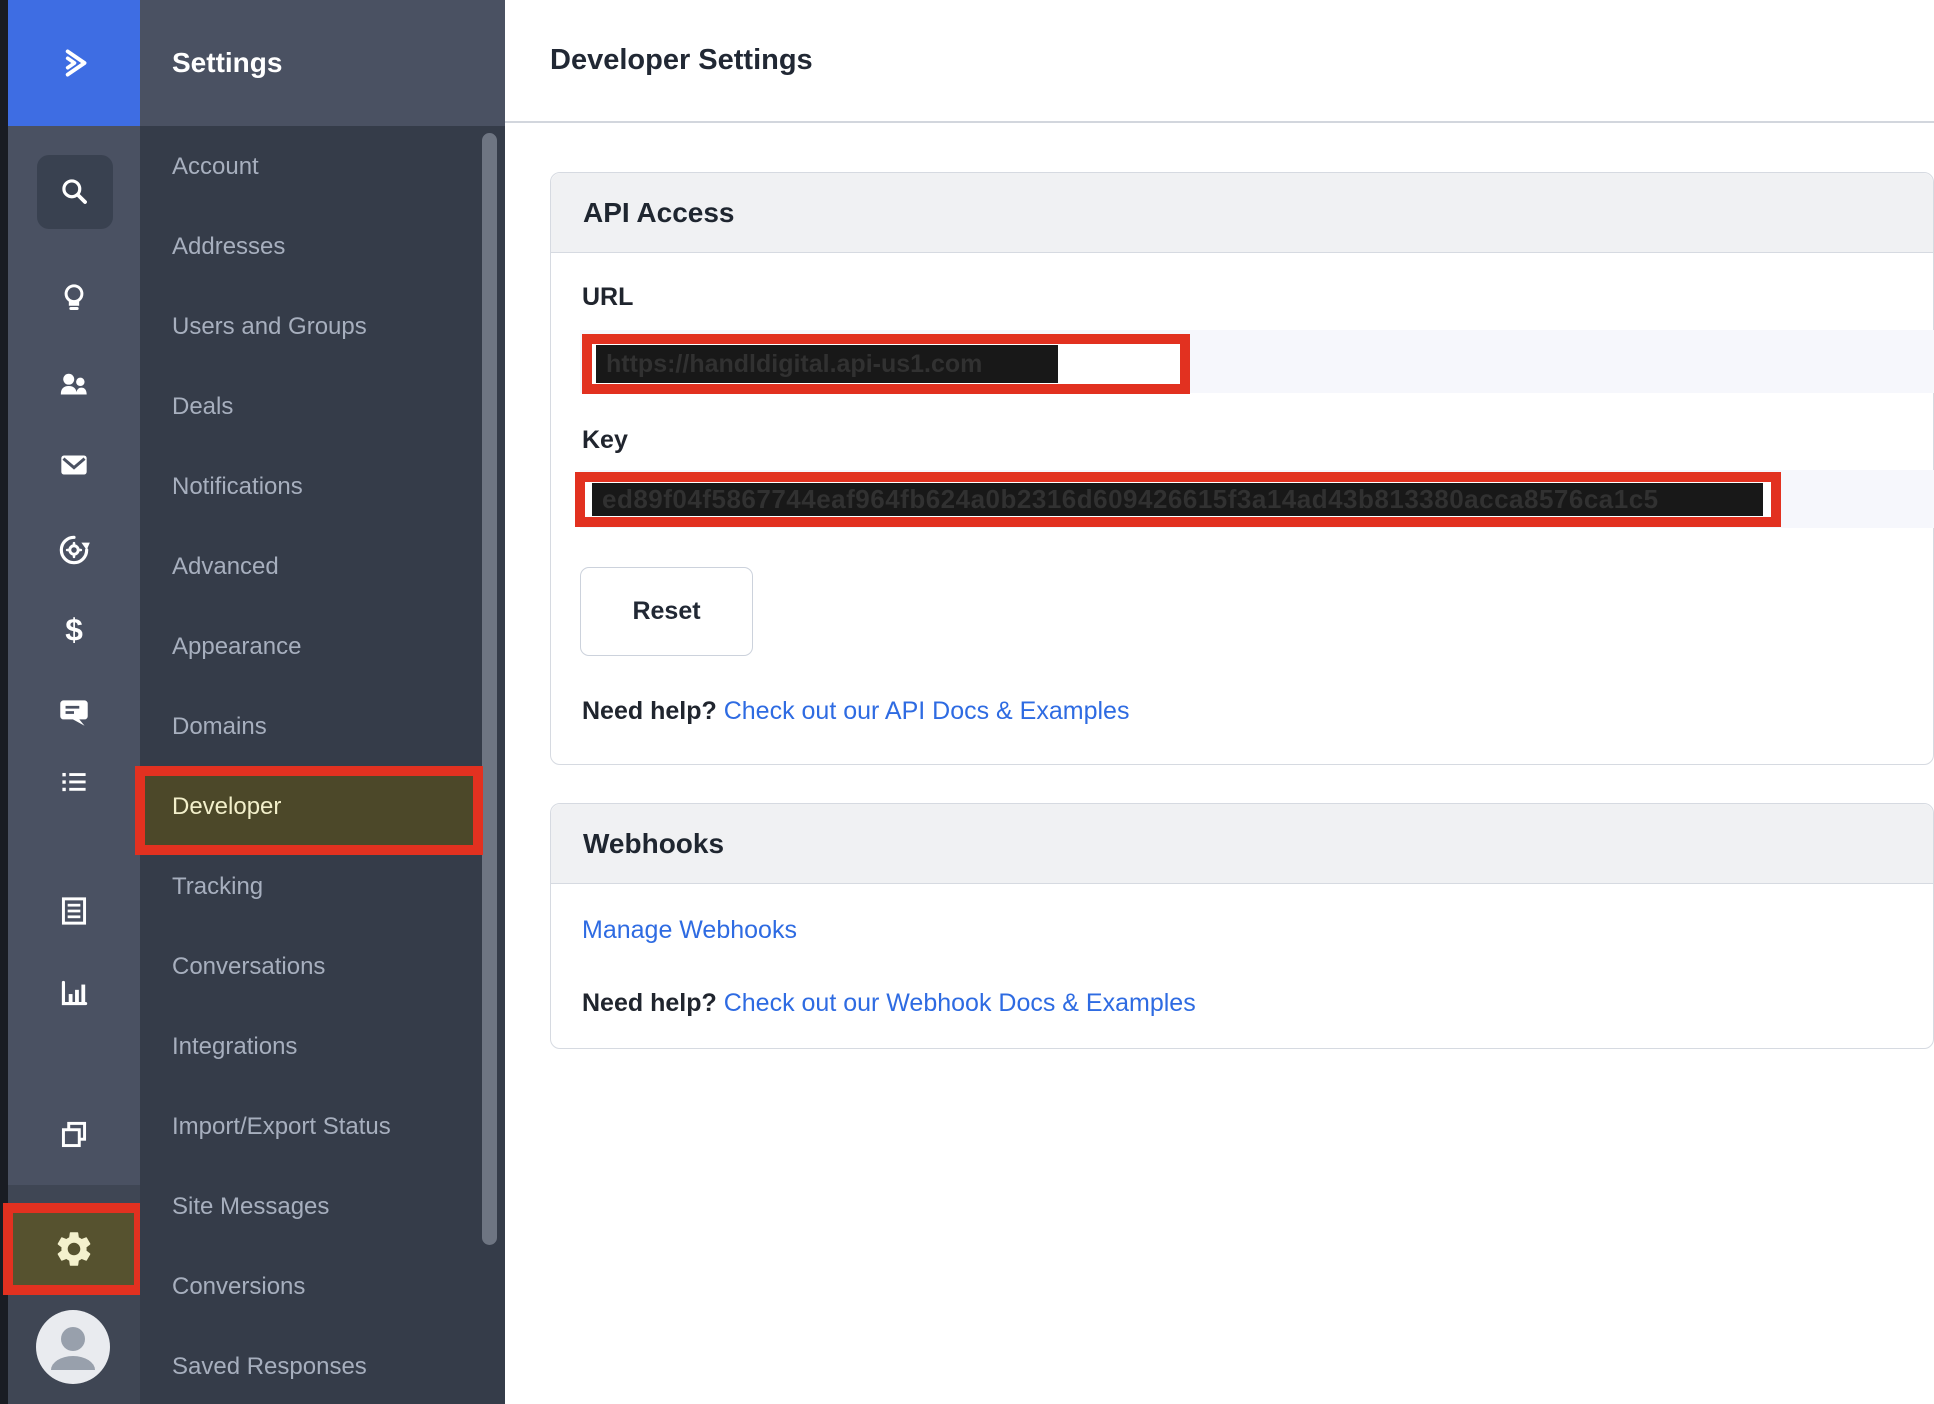 The width and height of the screenshot is (1934, 1404). I want to click on nav-campaigns, so click(74, 465).